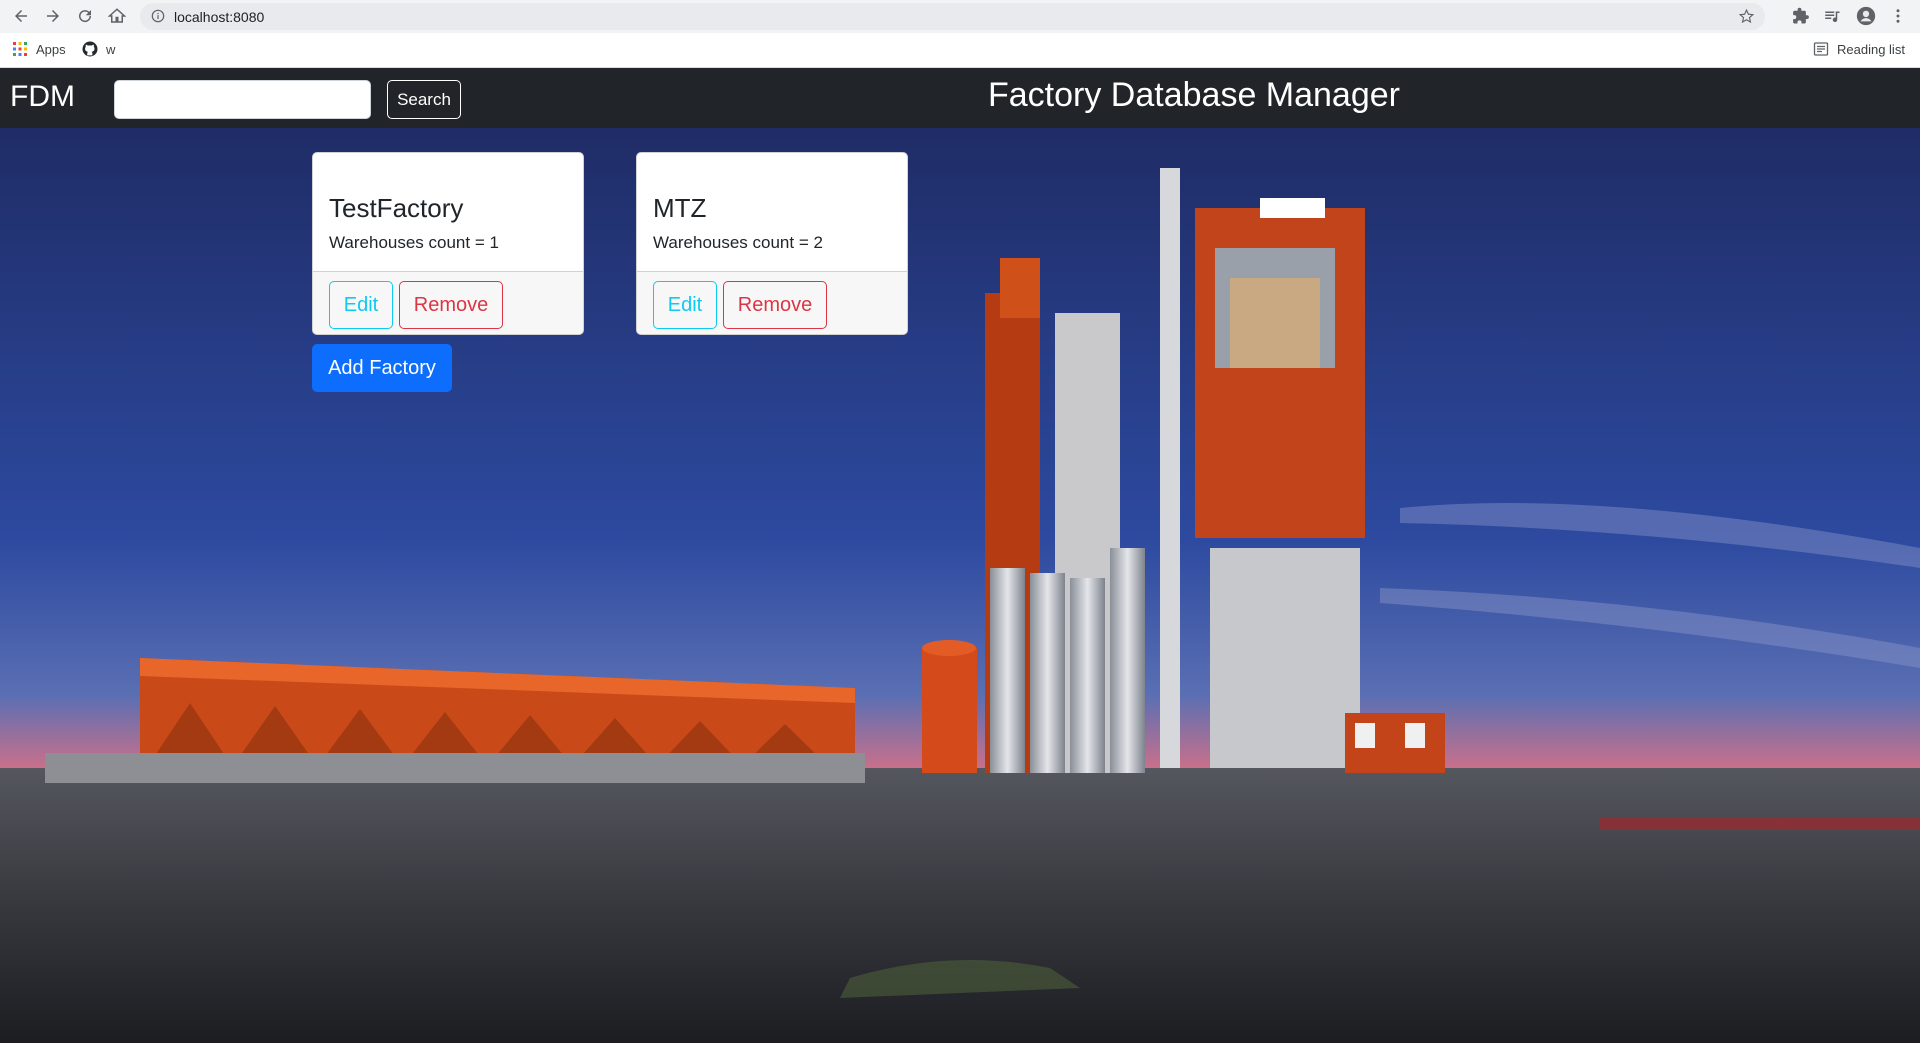  Describe the element at coordinates (382, 368) in the screenshot. I see `add-factory-button: Add Factory` at that location.